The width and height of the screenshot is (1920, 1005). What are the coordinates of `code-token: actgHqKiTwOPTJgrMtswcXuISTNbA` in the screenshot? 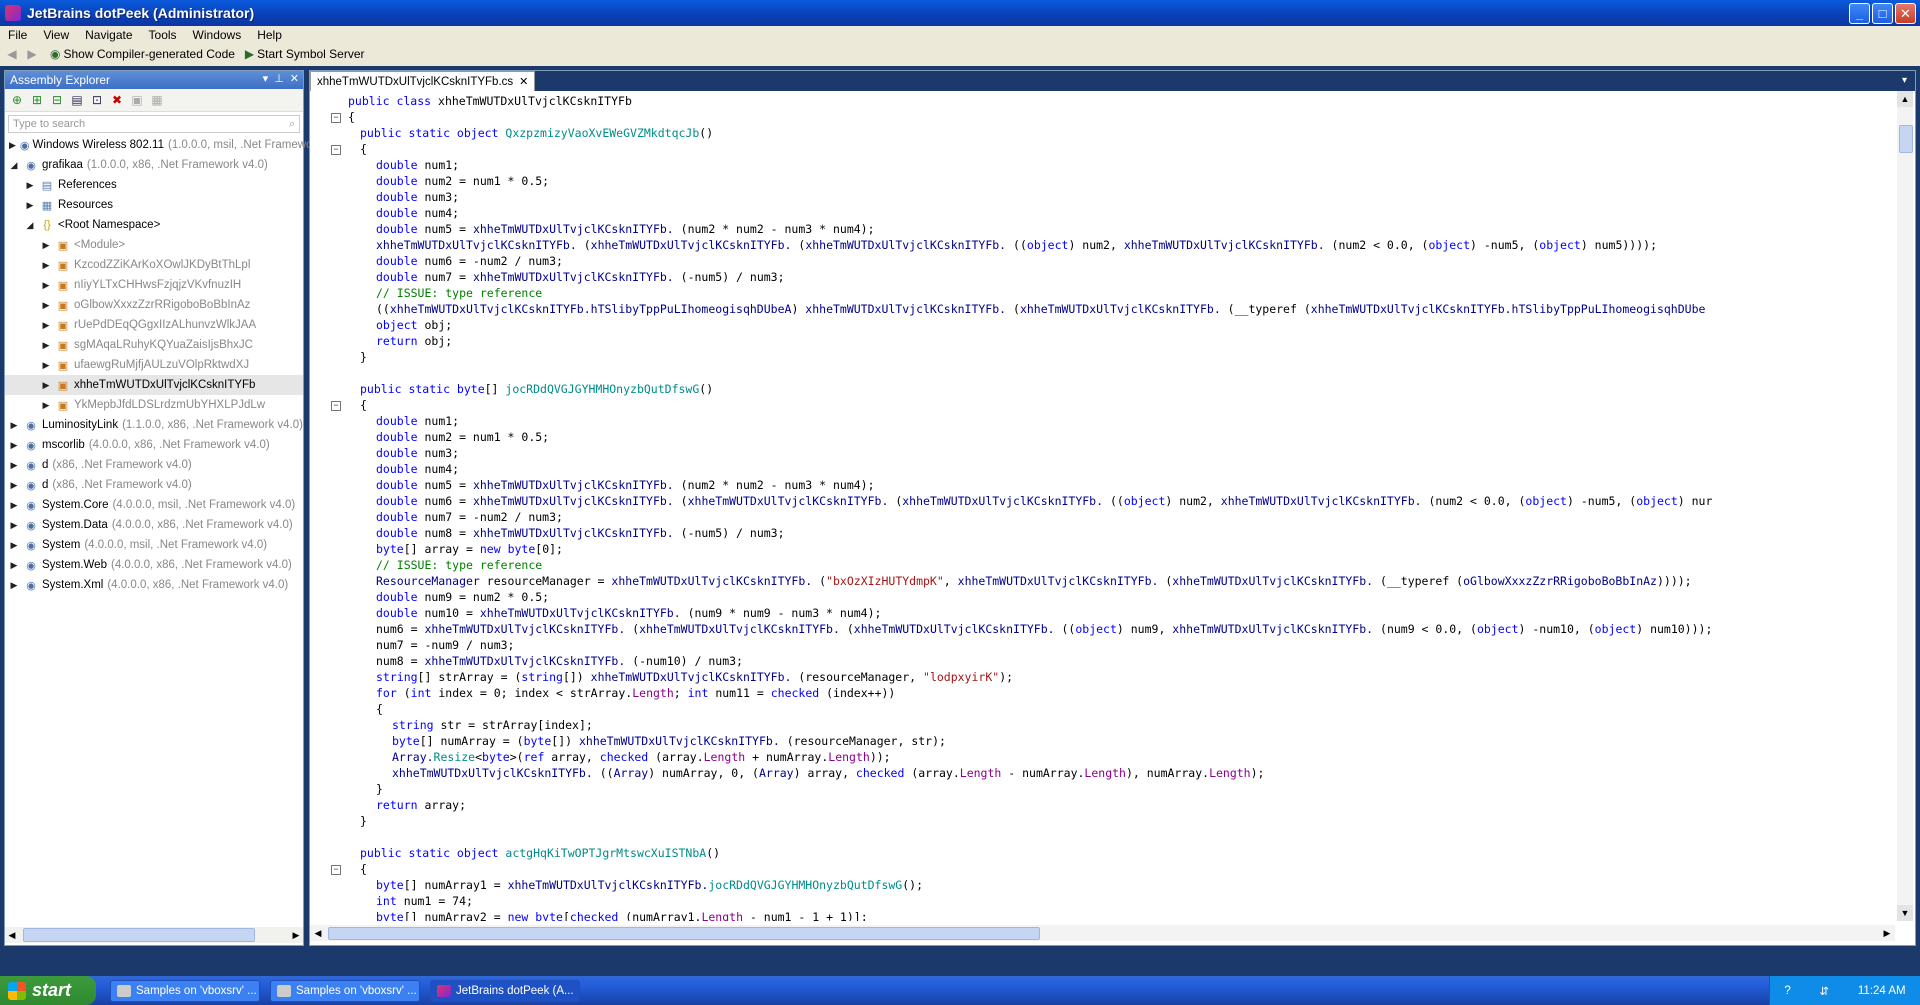 It's located at (606, 853).